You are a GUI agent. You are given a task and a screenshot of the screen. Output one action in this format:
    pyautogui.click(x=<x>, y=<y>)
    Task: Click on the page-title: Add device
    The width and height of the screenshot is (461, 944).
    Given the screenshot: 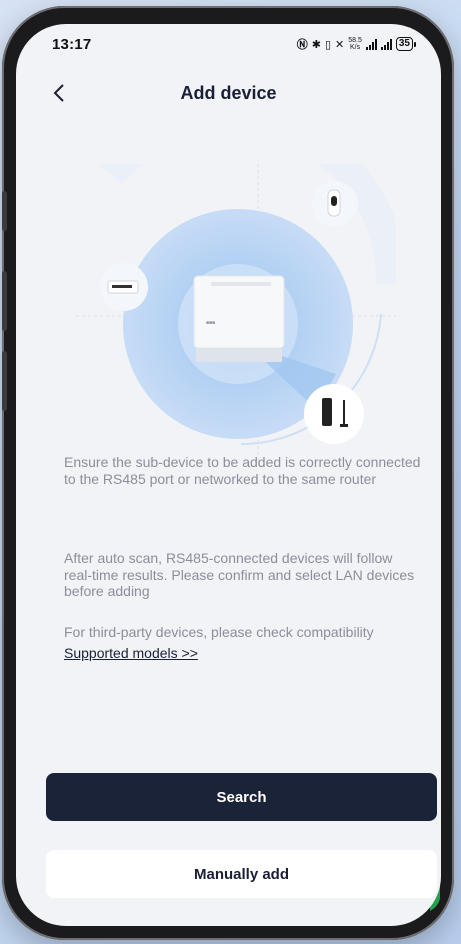 What is the action you would take?
    pyautogui.click(x=228, y=92)
    